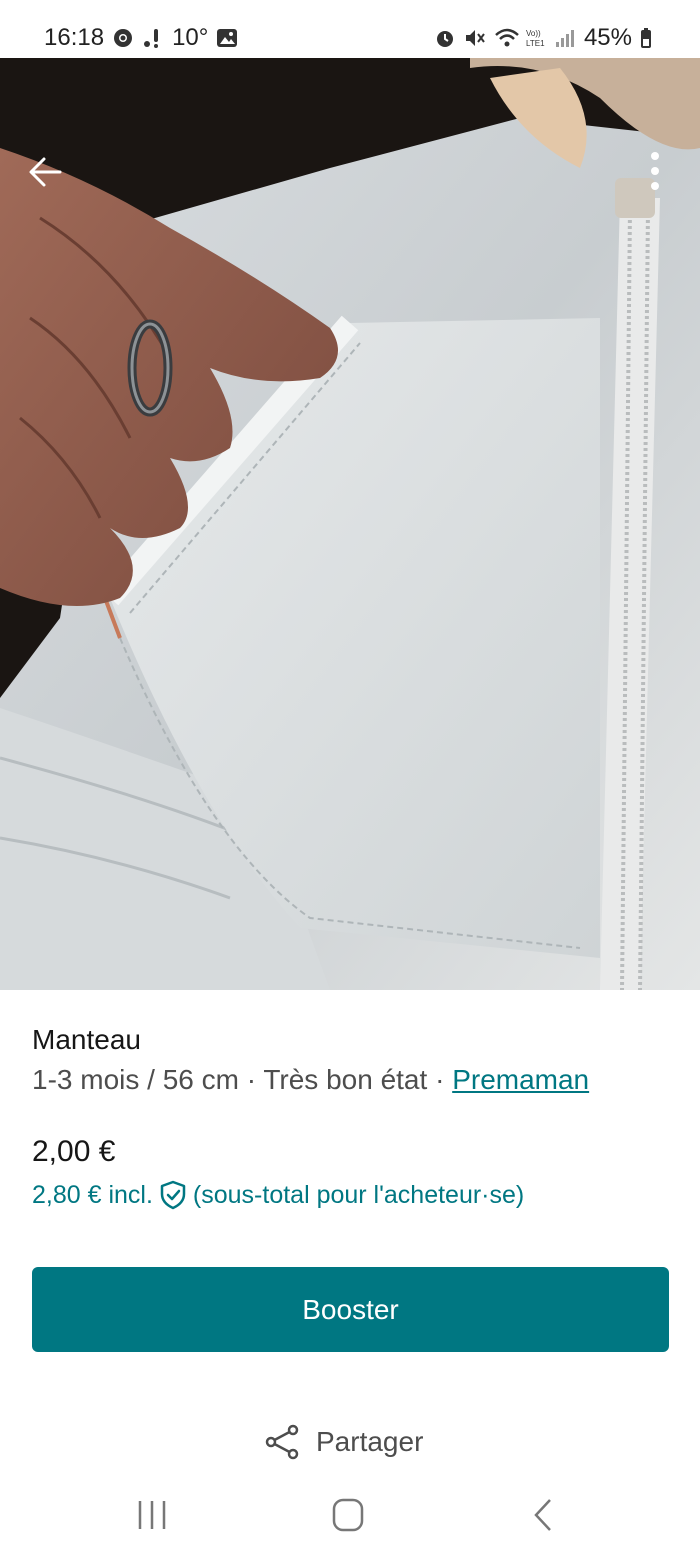 The image size is (700, 1556). I want to click on arrow-left-icon, so click(45, 172).